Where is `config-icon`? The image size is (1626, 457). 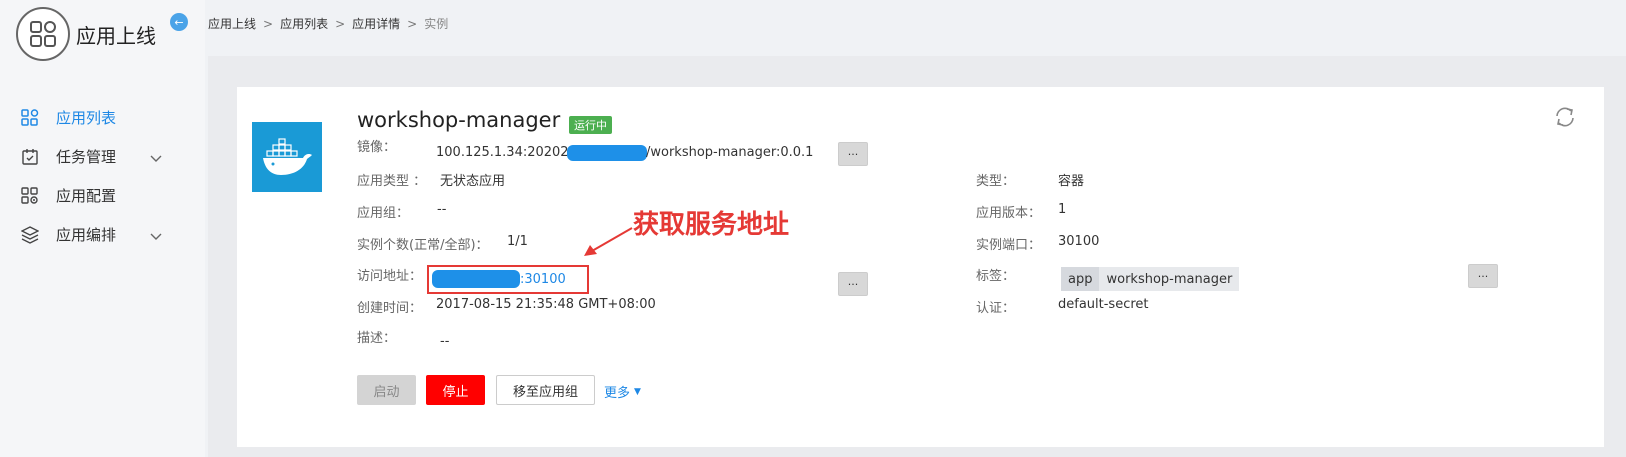 config-icon is located at coordinates (30, 196).